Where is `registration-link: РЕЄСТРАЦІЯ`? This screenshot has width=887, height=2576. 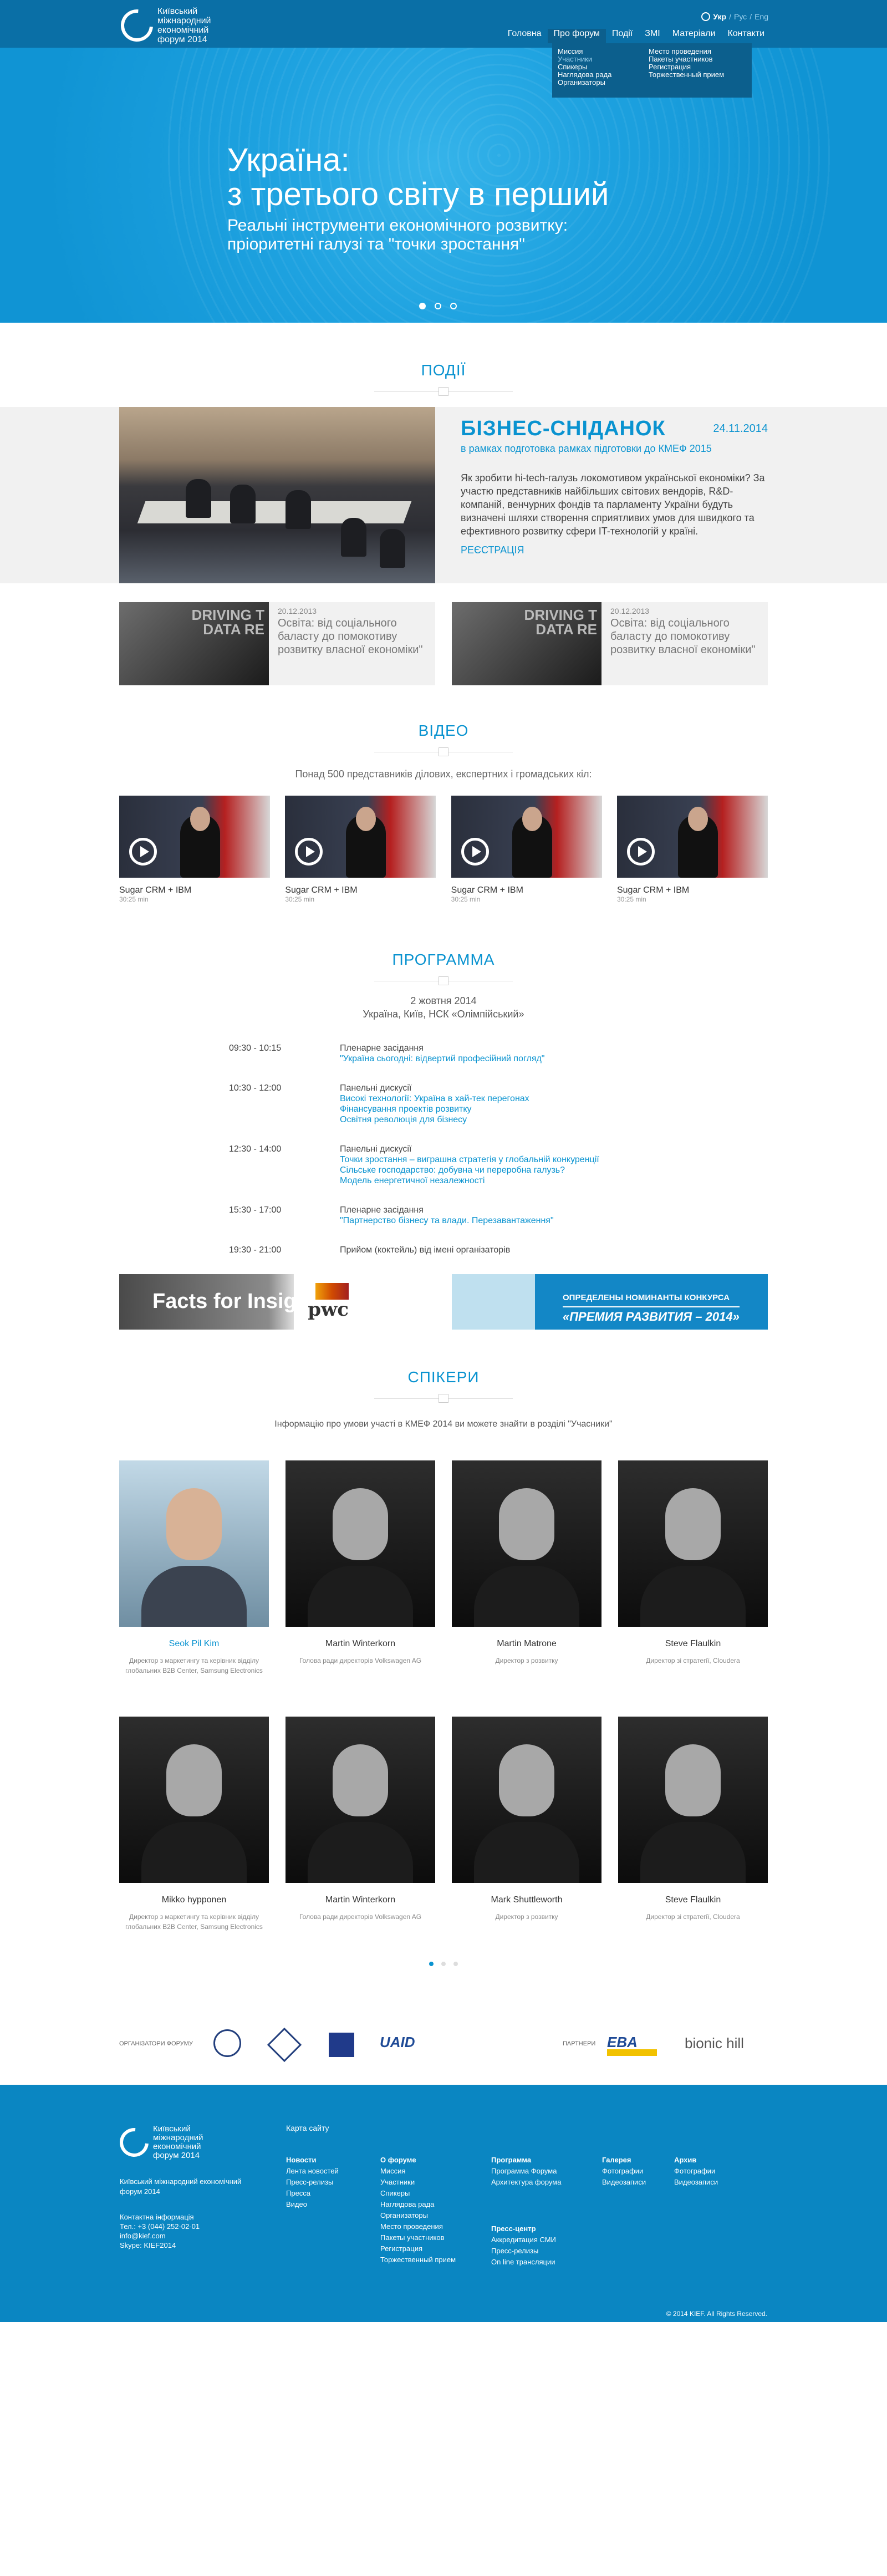
registration-link: РЕЄСТРАЦІЯ is located at coordinates (614, 550).